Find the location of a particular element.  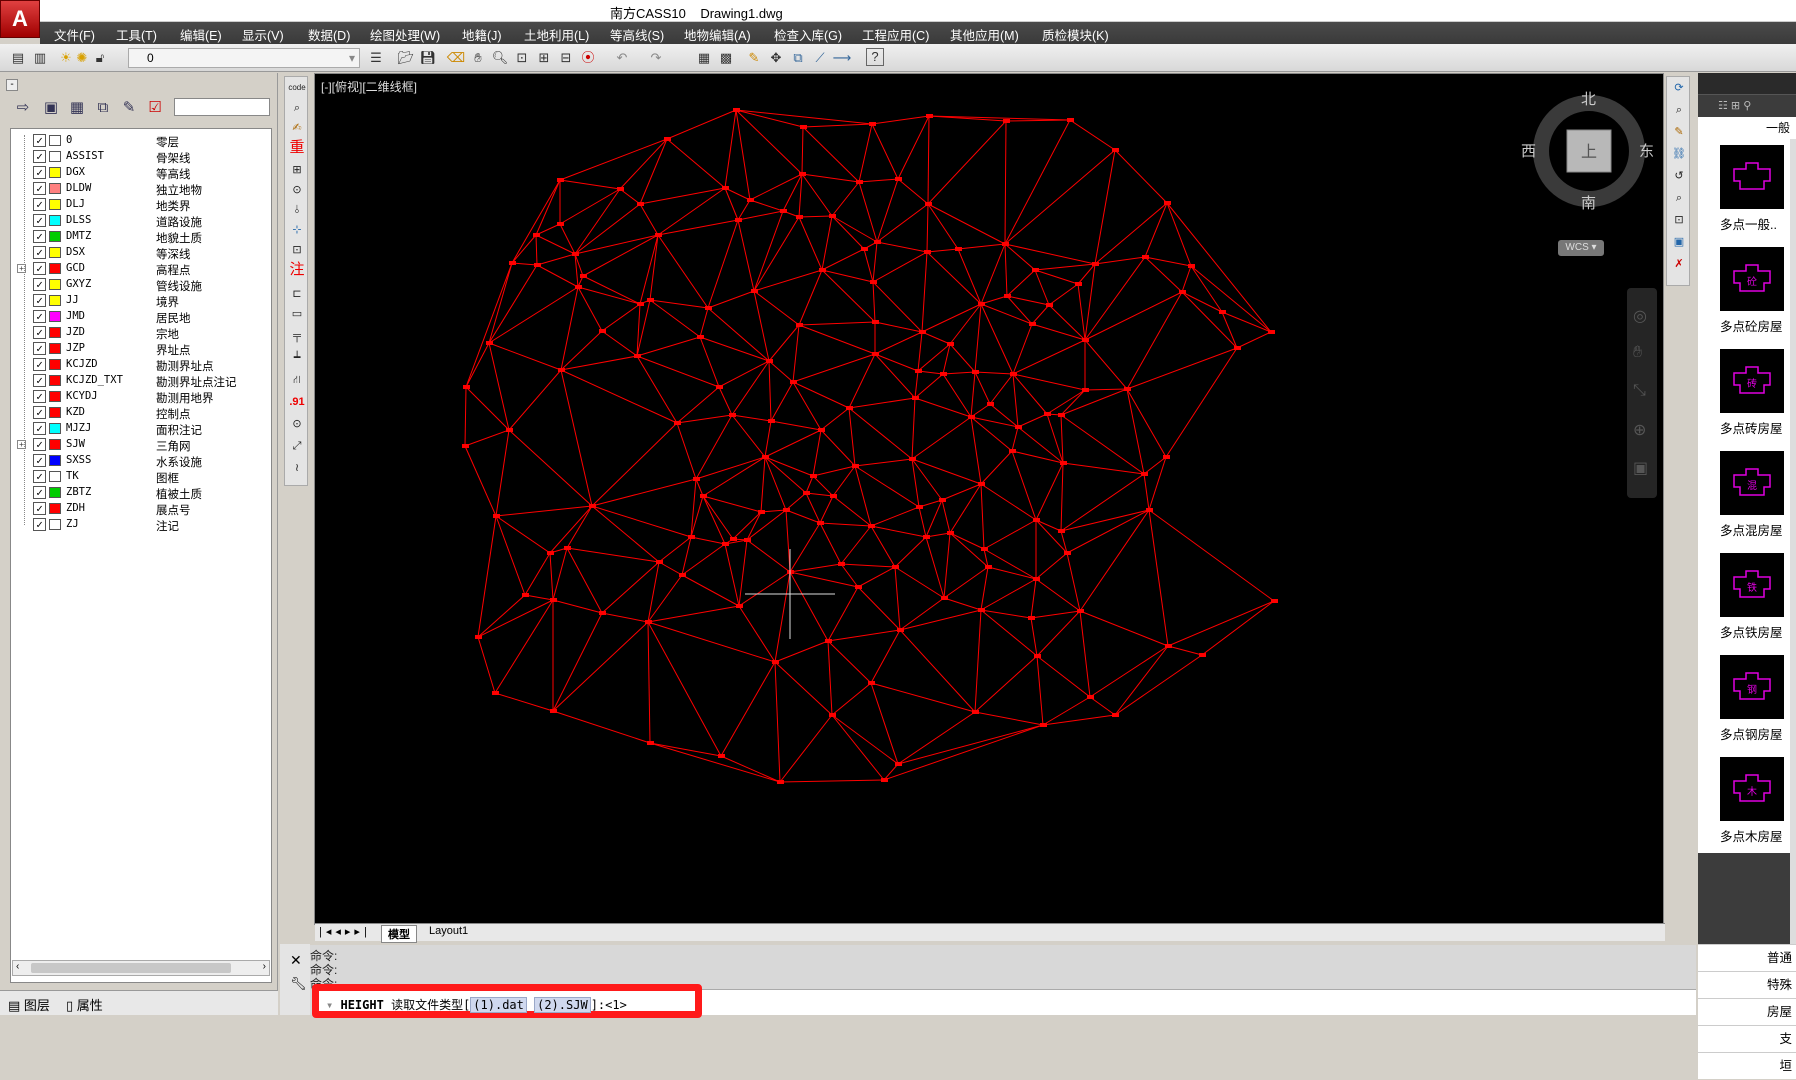

layer-props-icon: ▦ is located at coordinates (77, 108).